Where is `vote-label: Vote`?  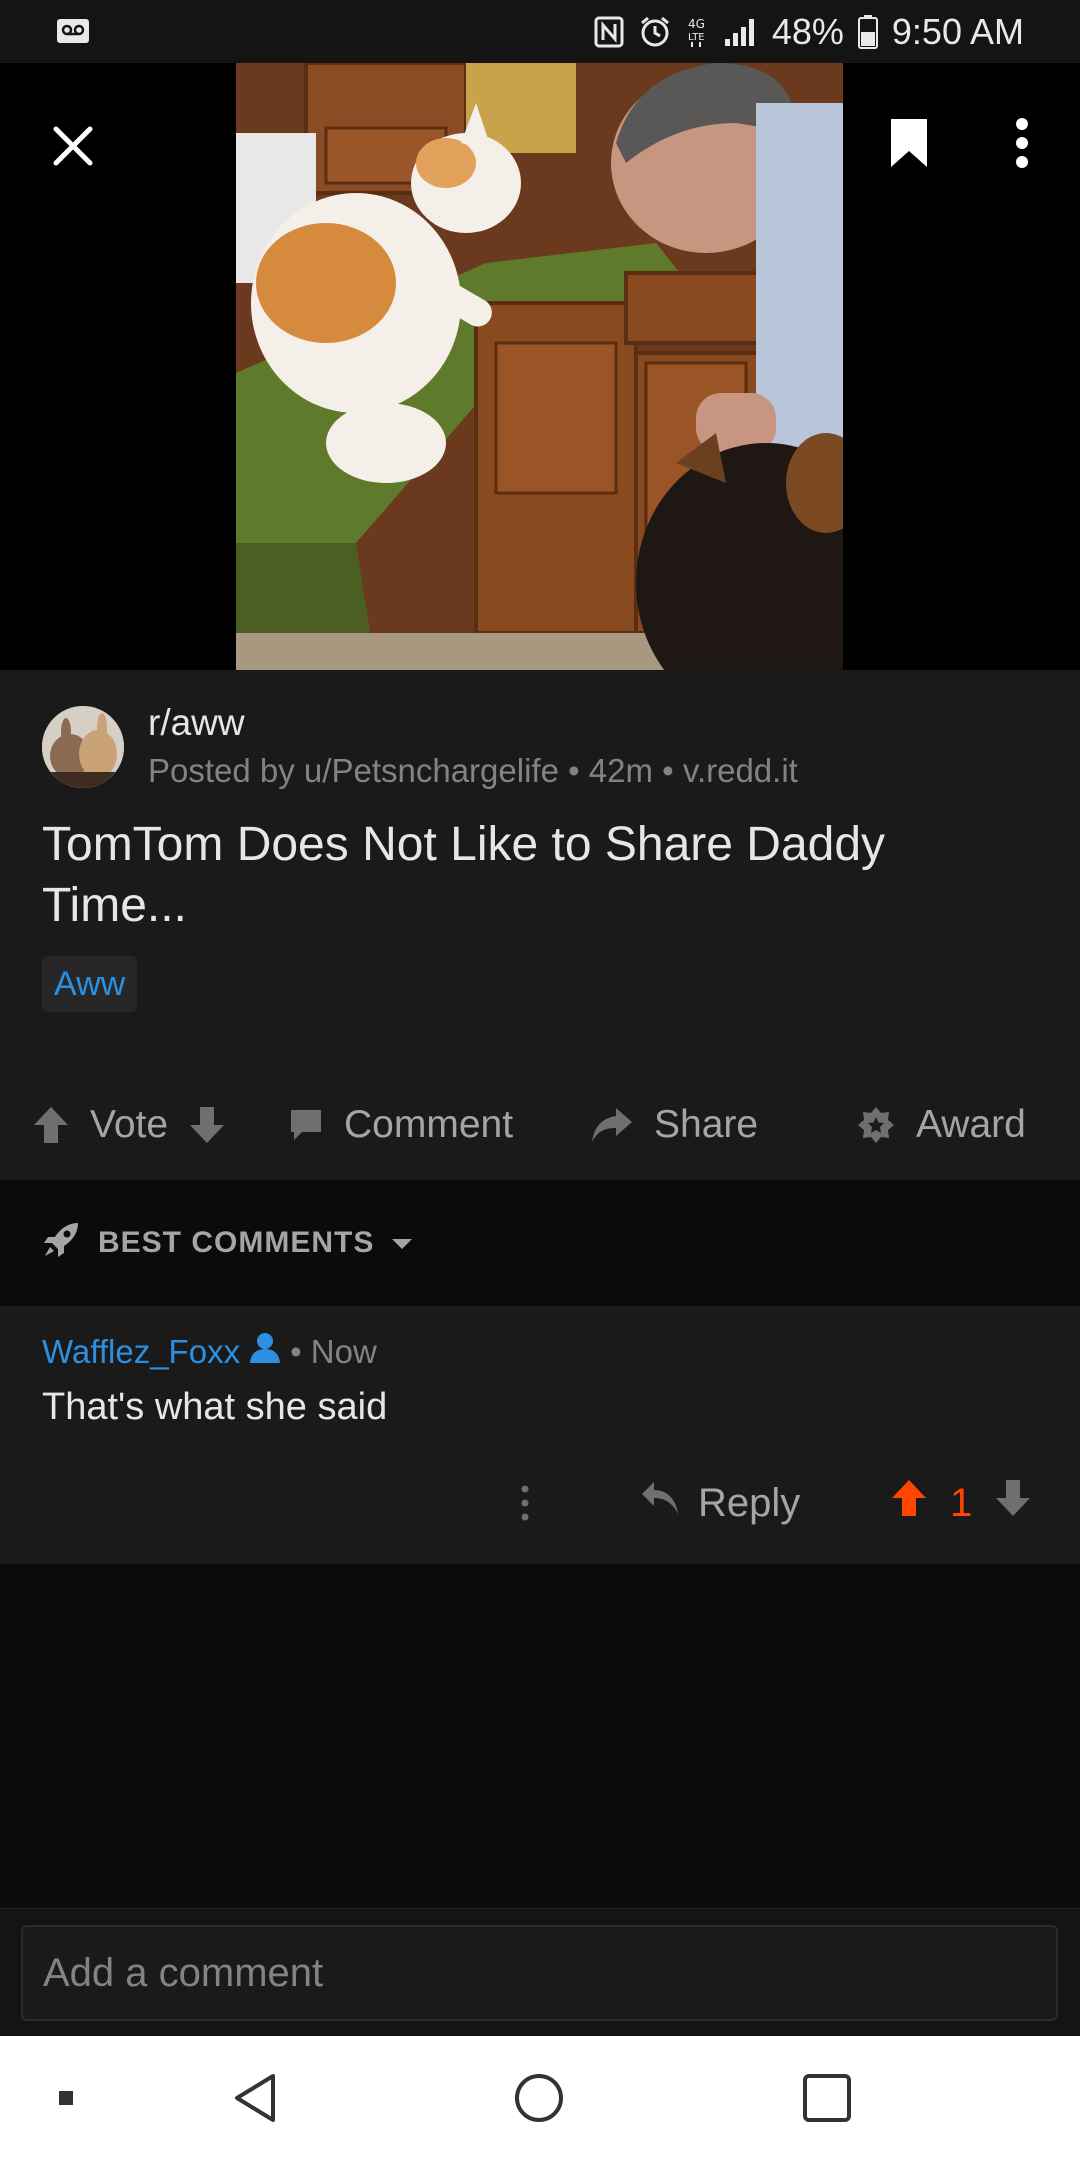 vote-label: Vote is located at coordinates (129, 1124).